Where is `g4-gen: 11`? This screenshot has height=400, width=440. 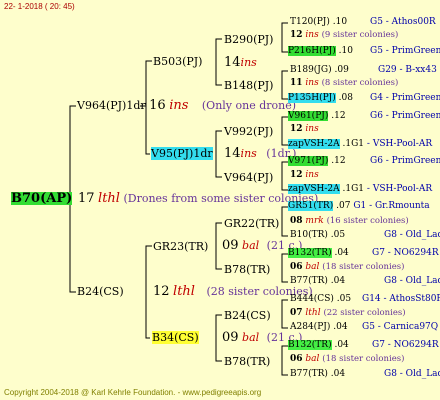
g4-gen: 11 is located at coordinates (296, 83).